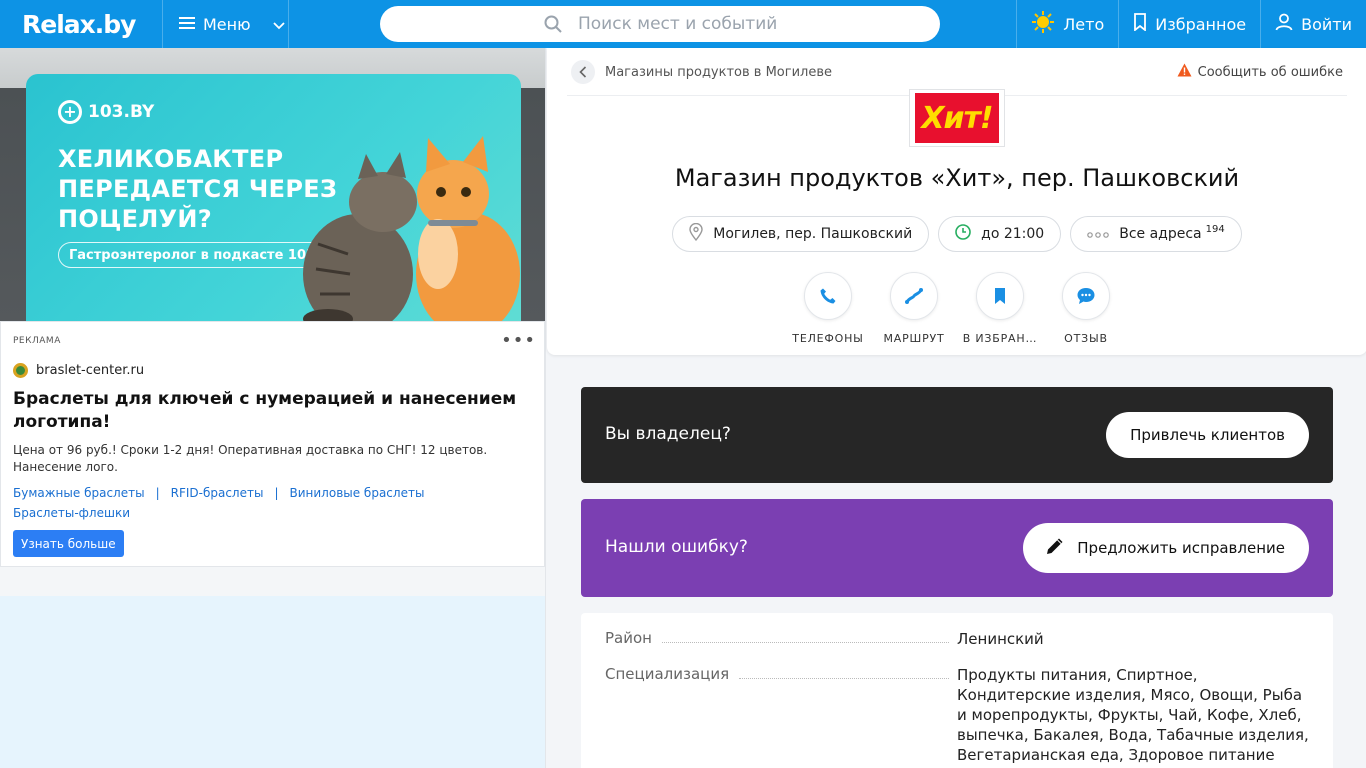  What do you see at coordinates (957, 435) in the screenshot?
I see `owner-block: Вы владелец? Привлечь клиентов` at bounding box center [957, 435].